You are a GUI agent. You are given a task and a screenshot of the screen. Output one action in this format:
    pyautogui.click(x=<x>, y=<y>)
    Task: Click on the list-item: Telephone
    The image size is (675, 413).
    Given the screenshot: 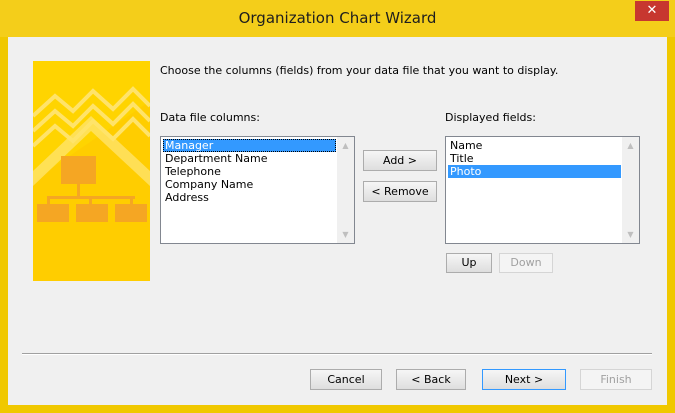 What is the action you would take?
    pyautogui.click(x=249, y=171)
    